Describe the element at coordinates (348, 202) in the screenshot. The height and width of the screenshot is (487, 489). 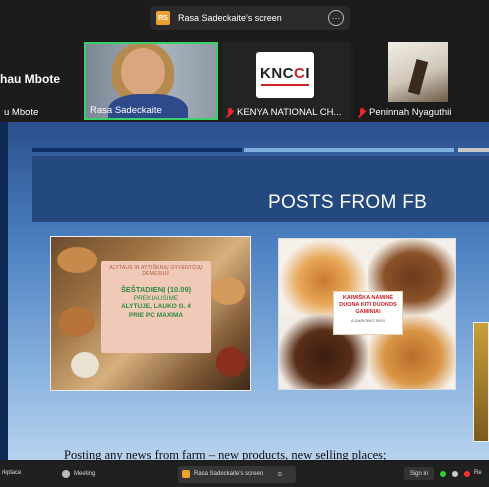
I see `slide-title: POSTS FROM FB` at that location.